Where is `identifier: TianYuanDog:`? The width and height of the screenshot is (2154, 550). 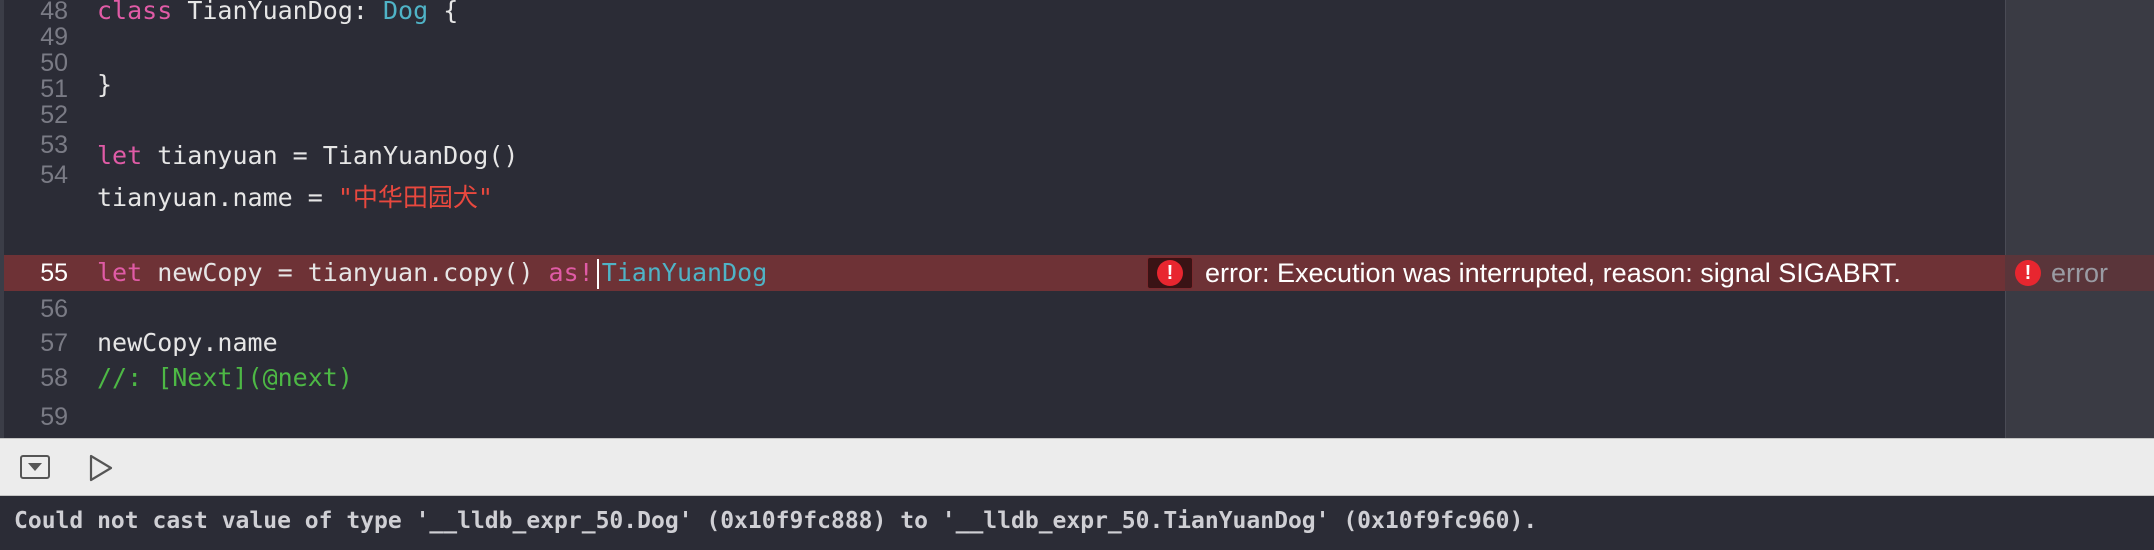 identifier: TianYuanDog: is located at coordinates (277, 12).